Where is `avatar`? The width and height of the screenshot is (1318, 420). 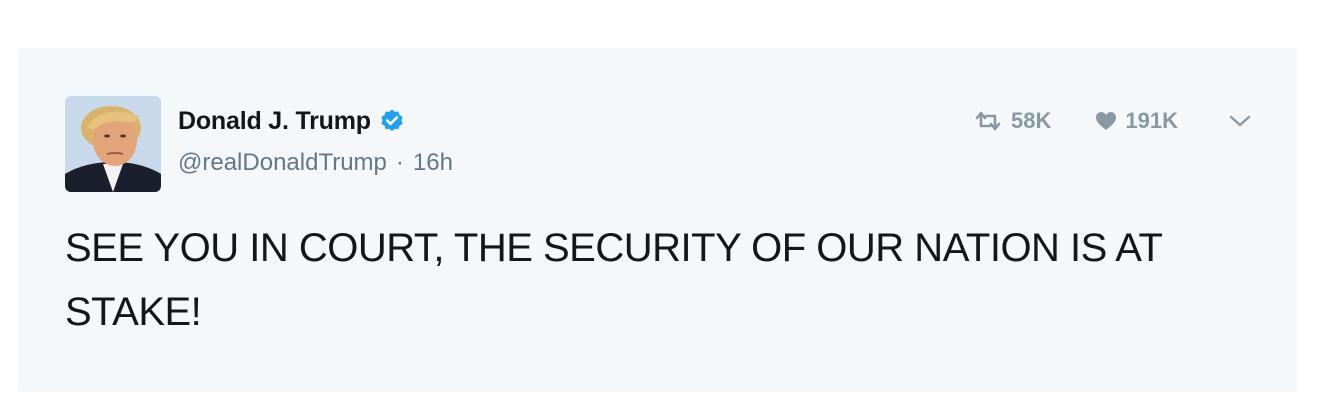 avatar is located at coordinates (113, 144).